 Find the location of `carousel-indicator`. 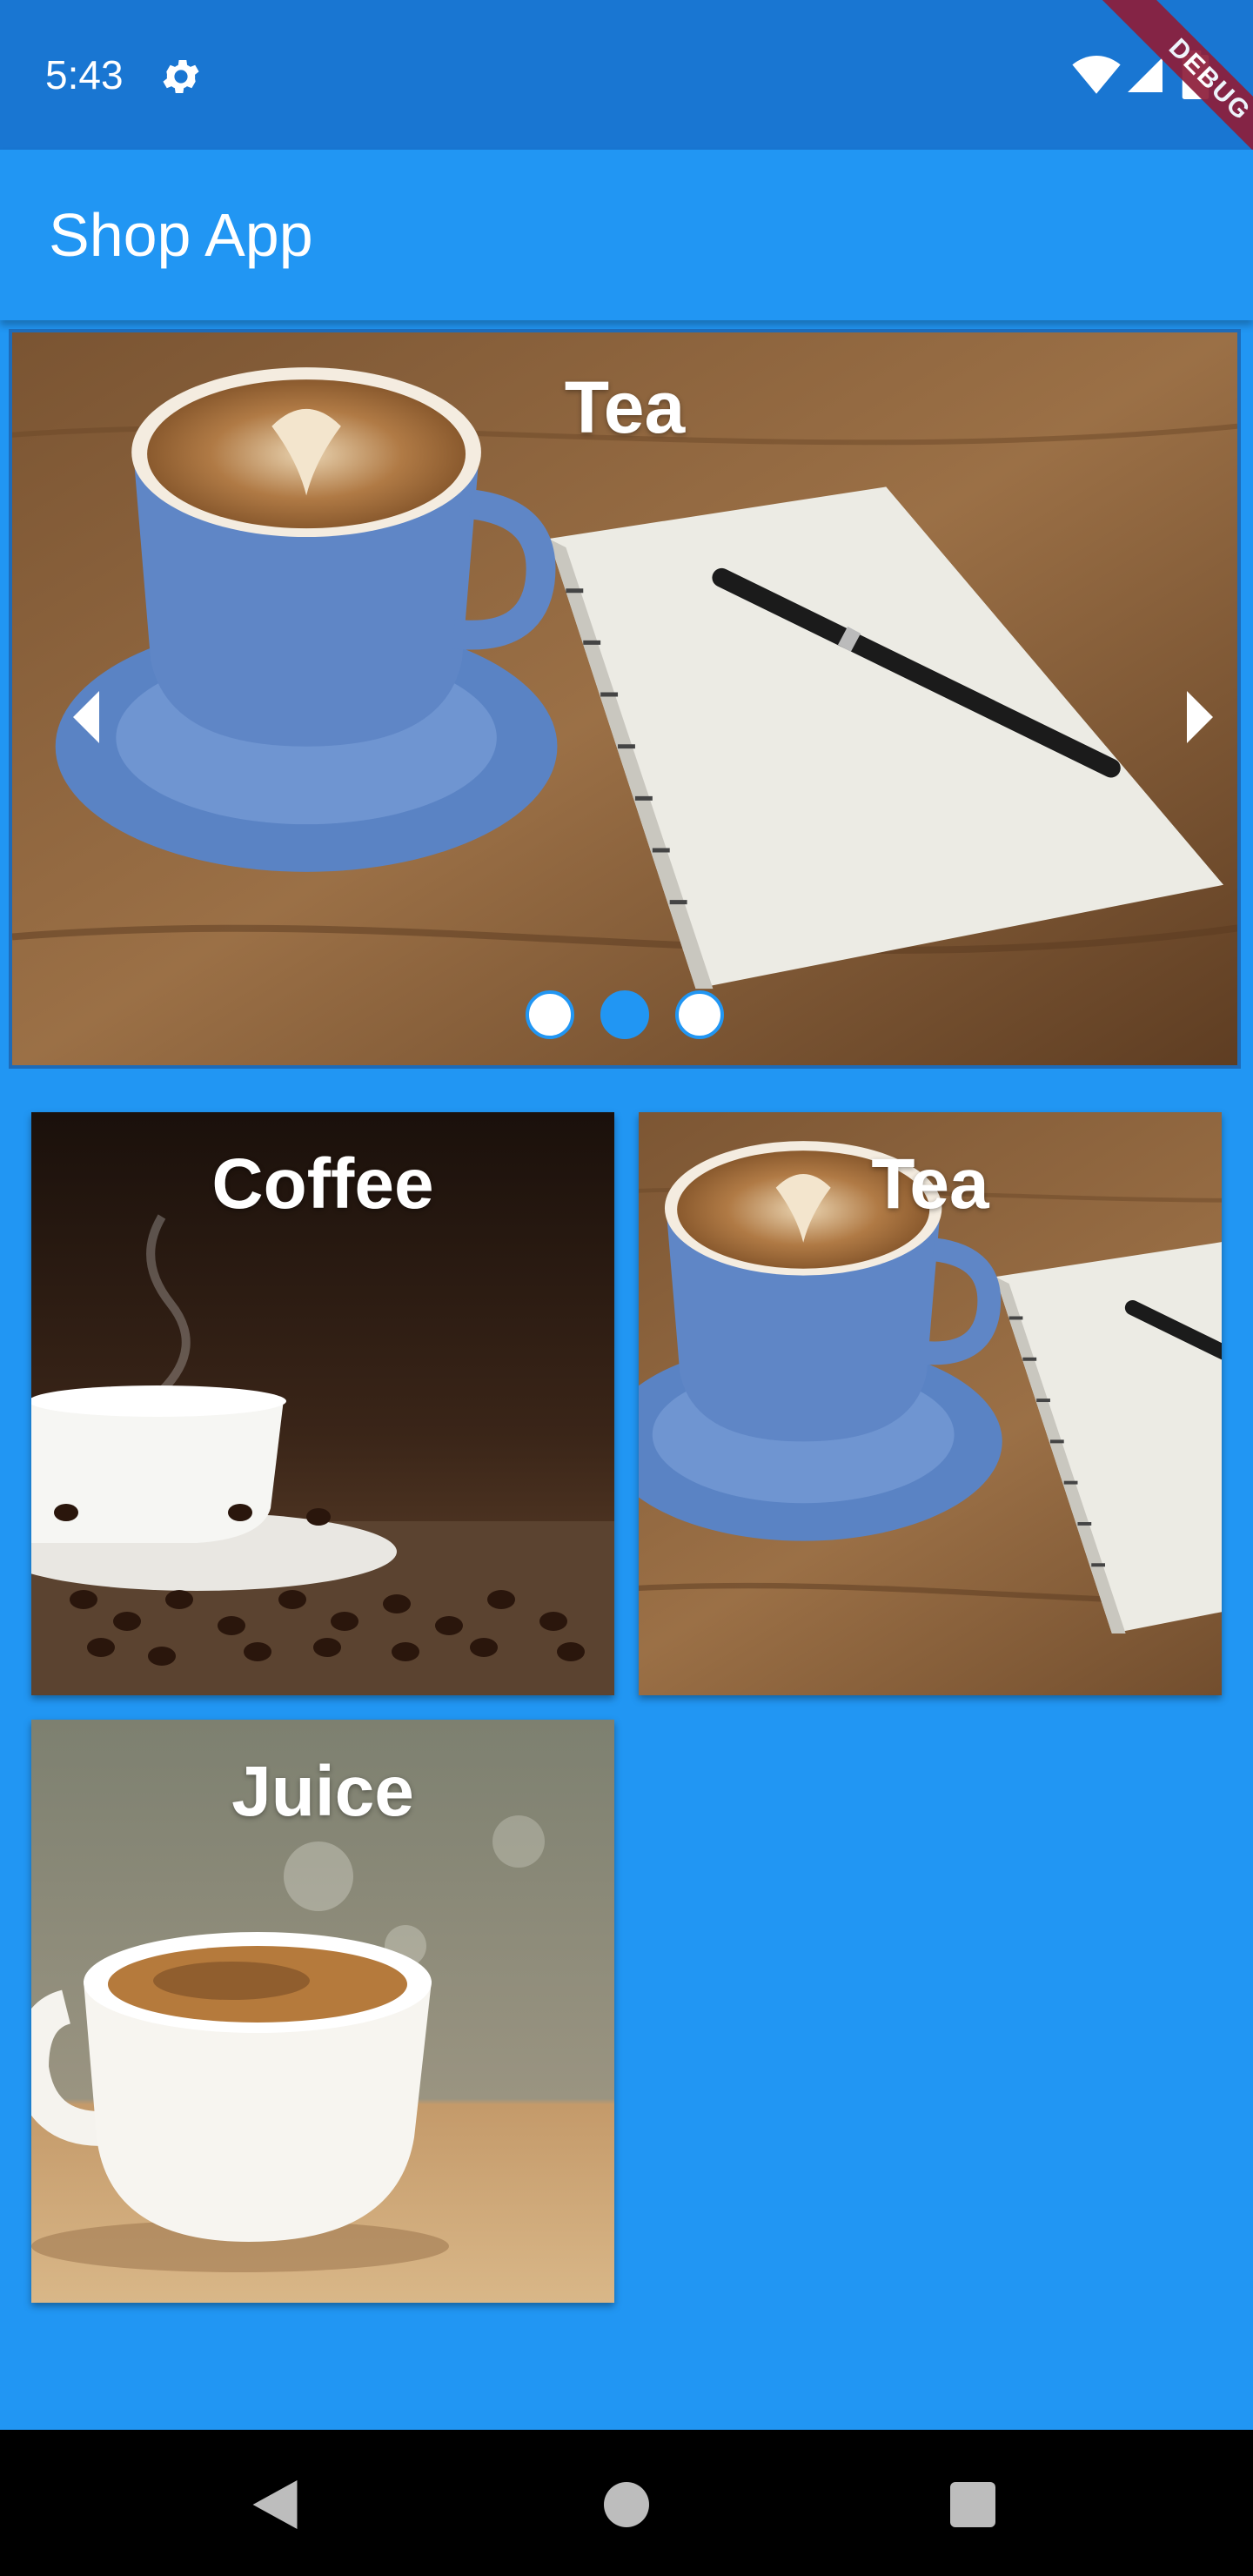

carousel-indicator is located at coordinates (624, 1015).